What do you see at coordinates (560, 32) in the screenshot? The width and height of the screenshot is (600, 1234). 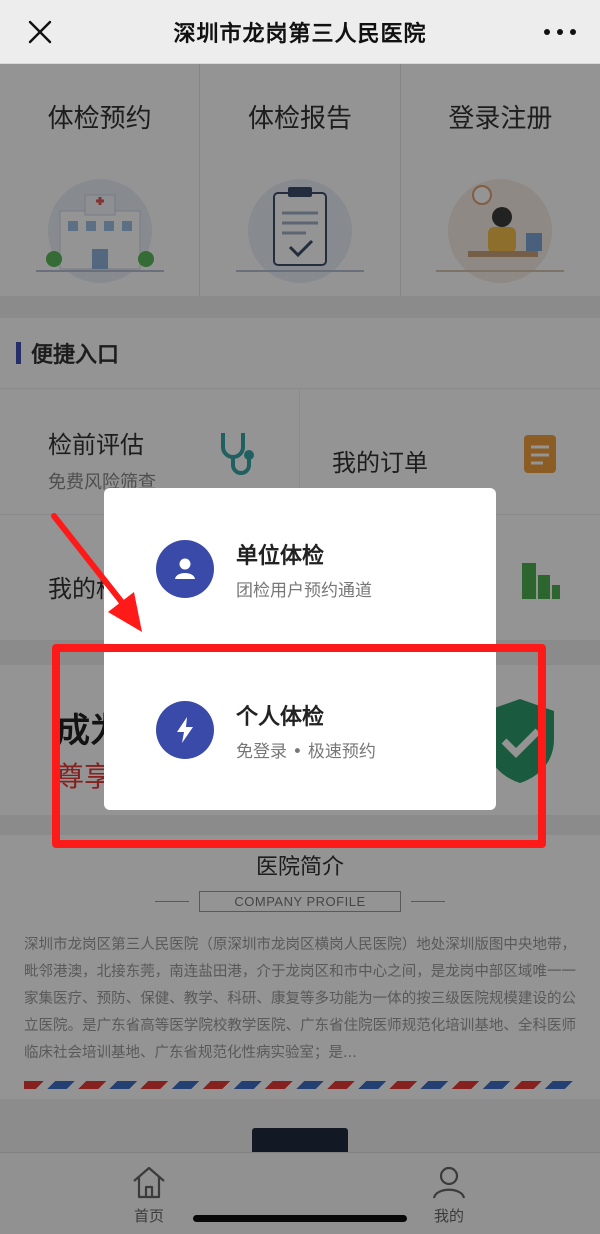 I see `more-icon` at bounding box center [560, 32].